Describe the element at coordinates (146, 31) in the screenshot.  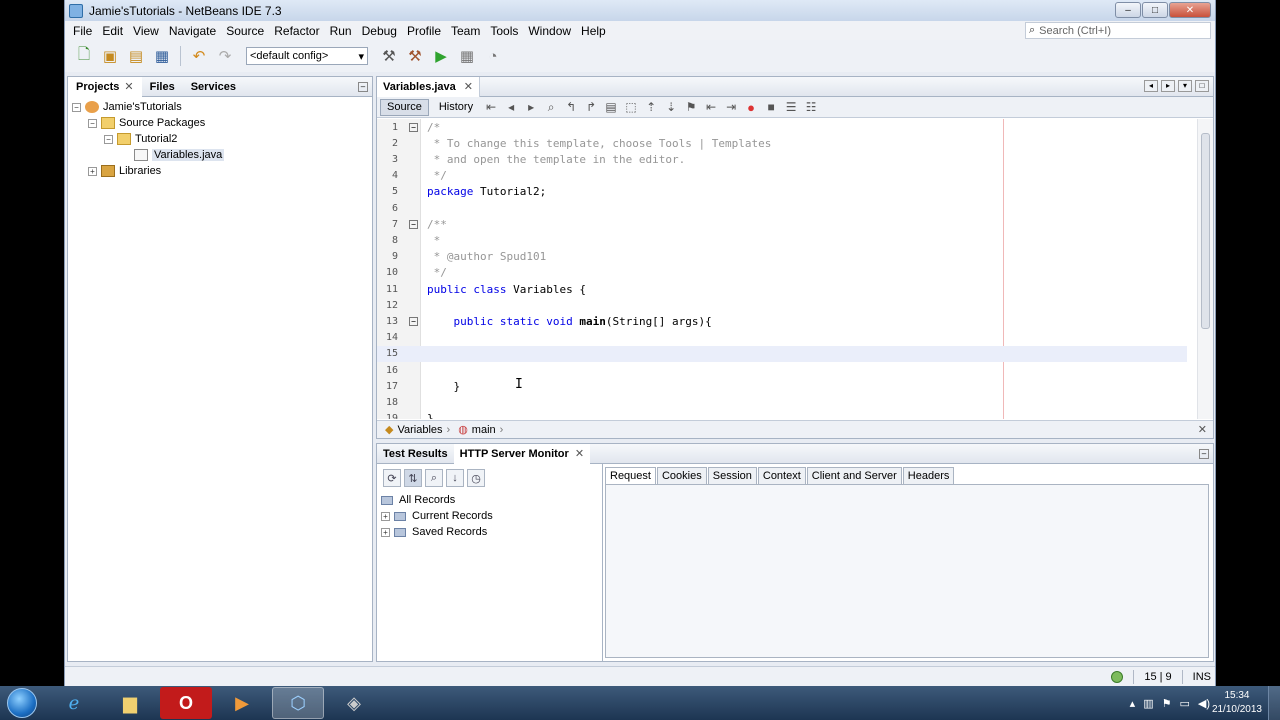
I see `menu-view: View` at that location.